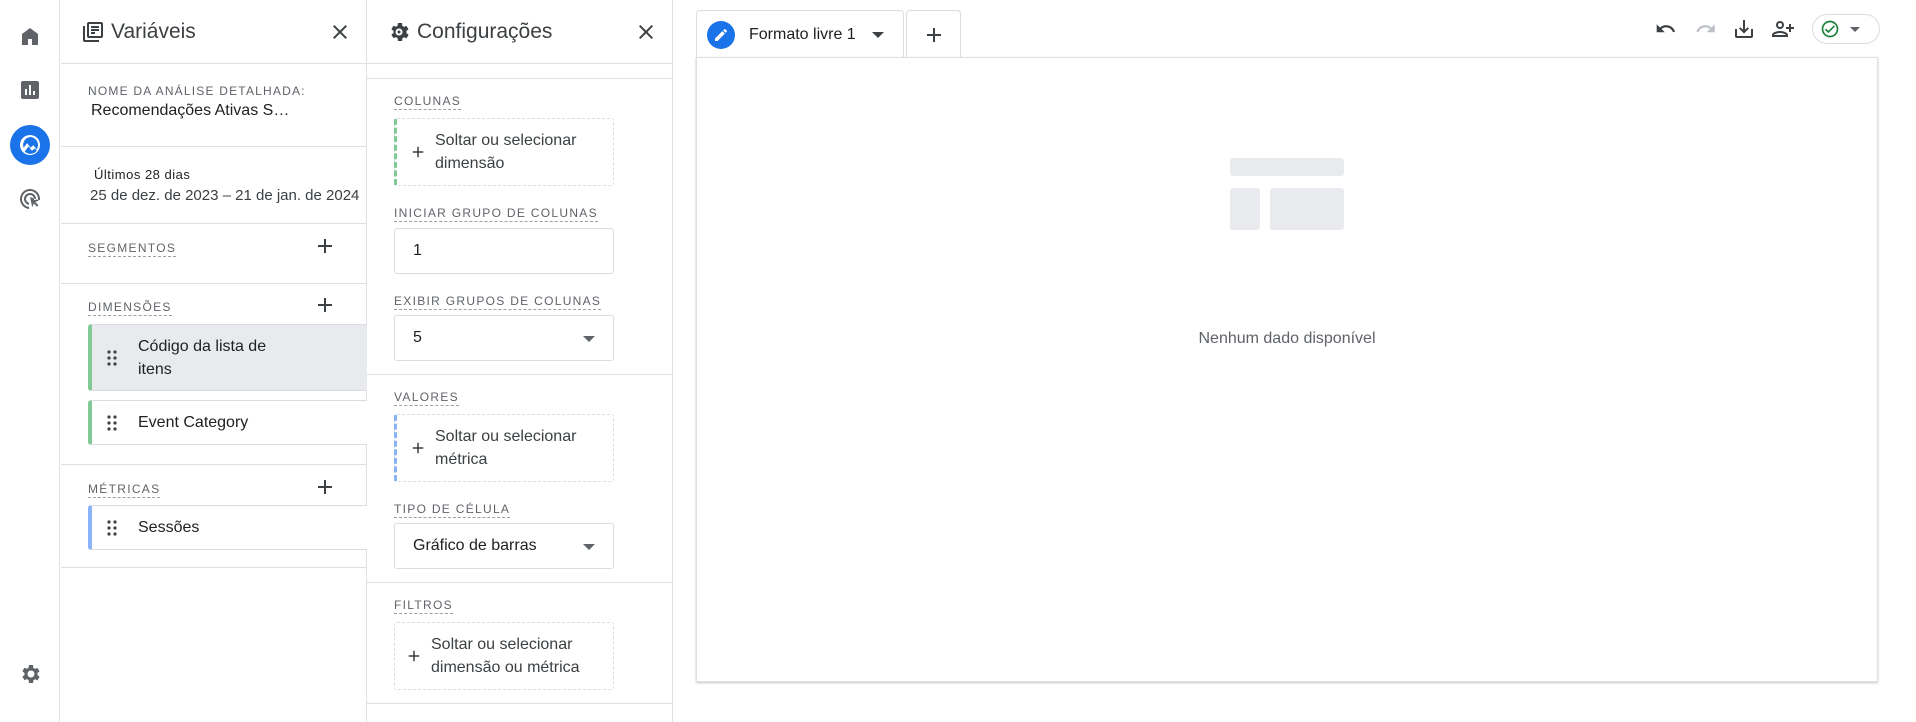 The height and width of the screenshot is (722, 1916). What do you see at coordinates (395, 152) in the screenshot?
I see `dimension-indicator` at bounding box center [395, 152].